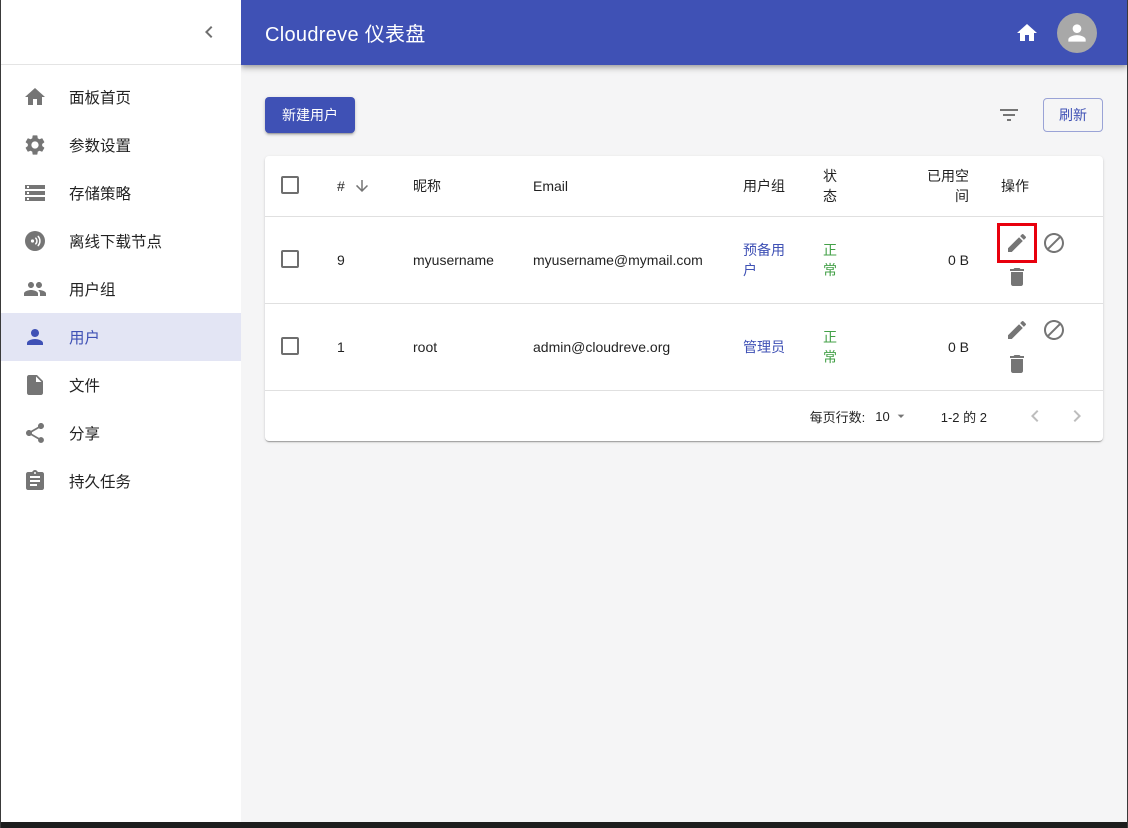 The width and height of the screenshot is (1128, 828). What do you see at coordinates (963, 417) in the screenshot?
I see `pagination-range-label: 1-2 的 2` at bounding box center [963, 417].